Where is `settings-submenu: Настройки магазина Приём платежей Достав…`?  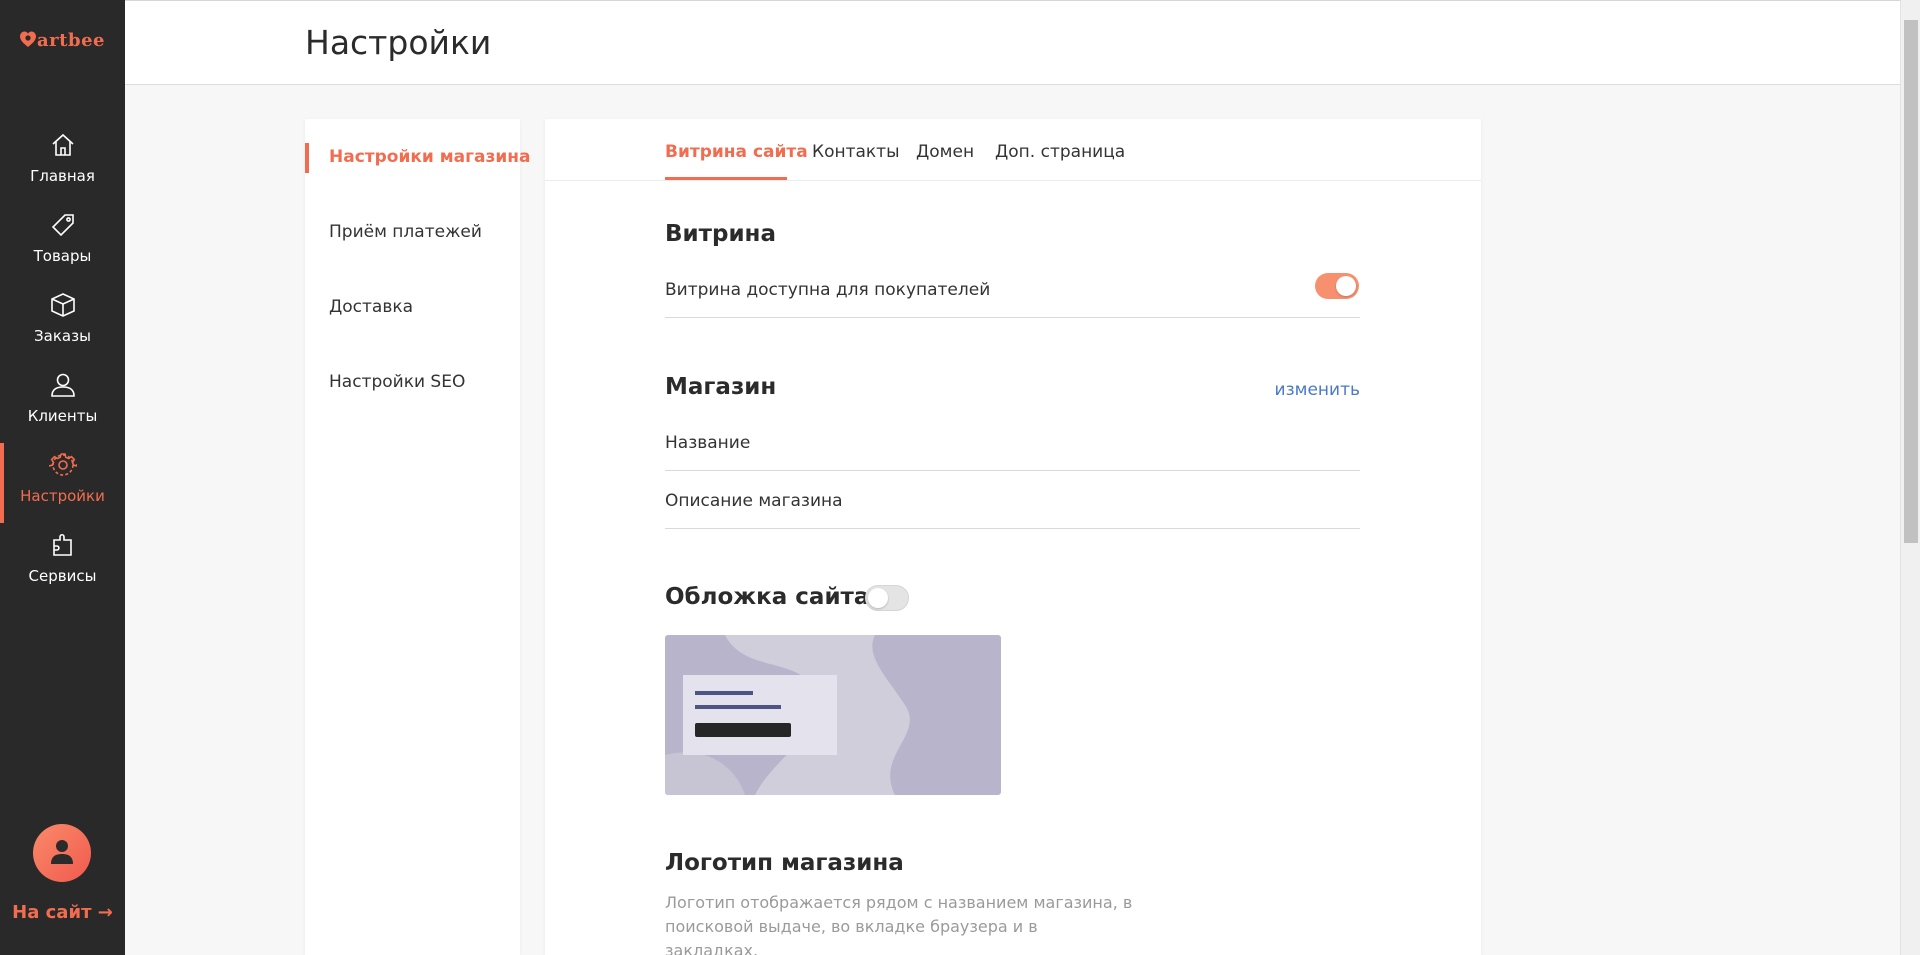
settings-submenu: Настройки магазина Приём платежей Достав… is located at coordinates (418, 537).